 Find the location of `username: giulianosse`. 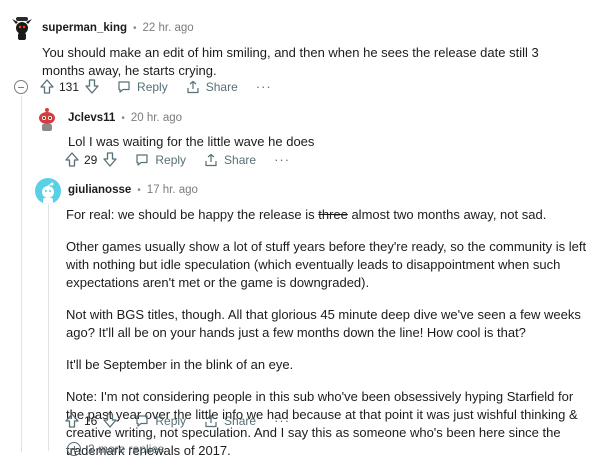

username: giulianosse is located at coordinates (99, 190).